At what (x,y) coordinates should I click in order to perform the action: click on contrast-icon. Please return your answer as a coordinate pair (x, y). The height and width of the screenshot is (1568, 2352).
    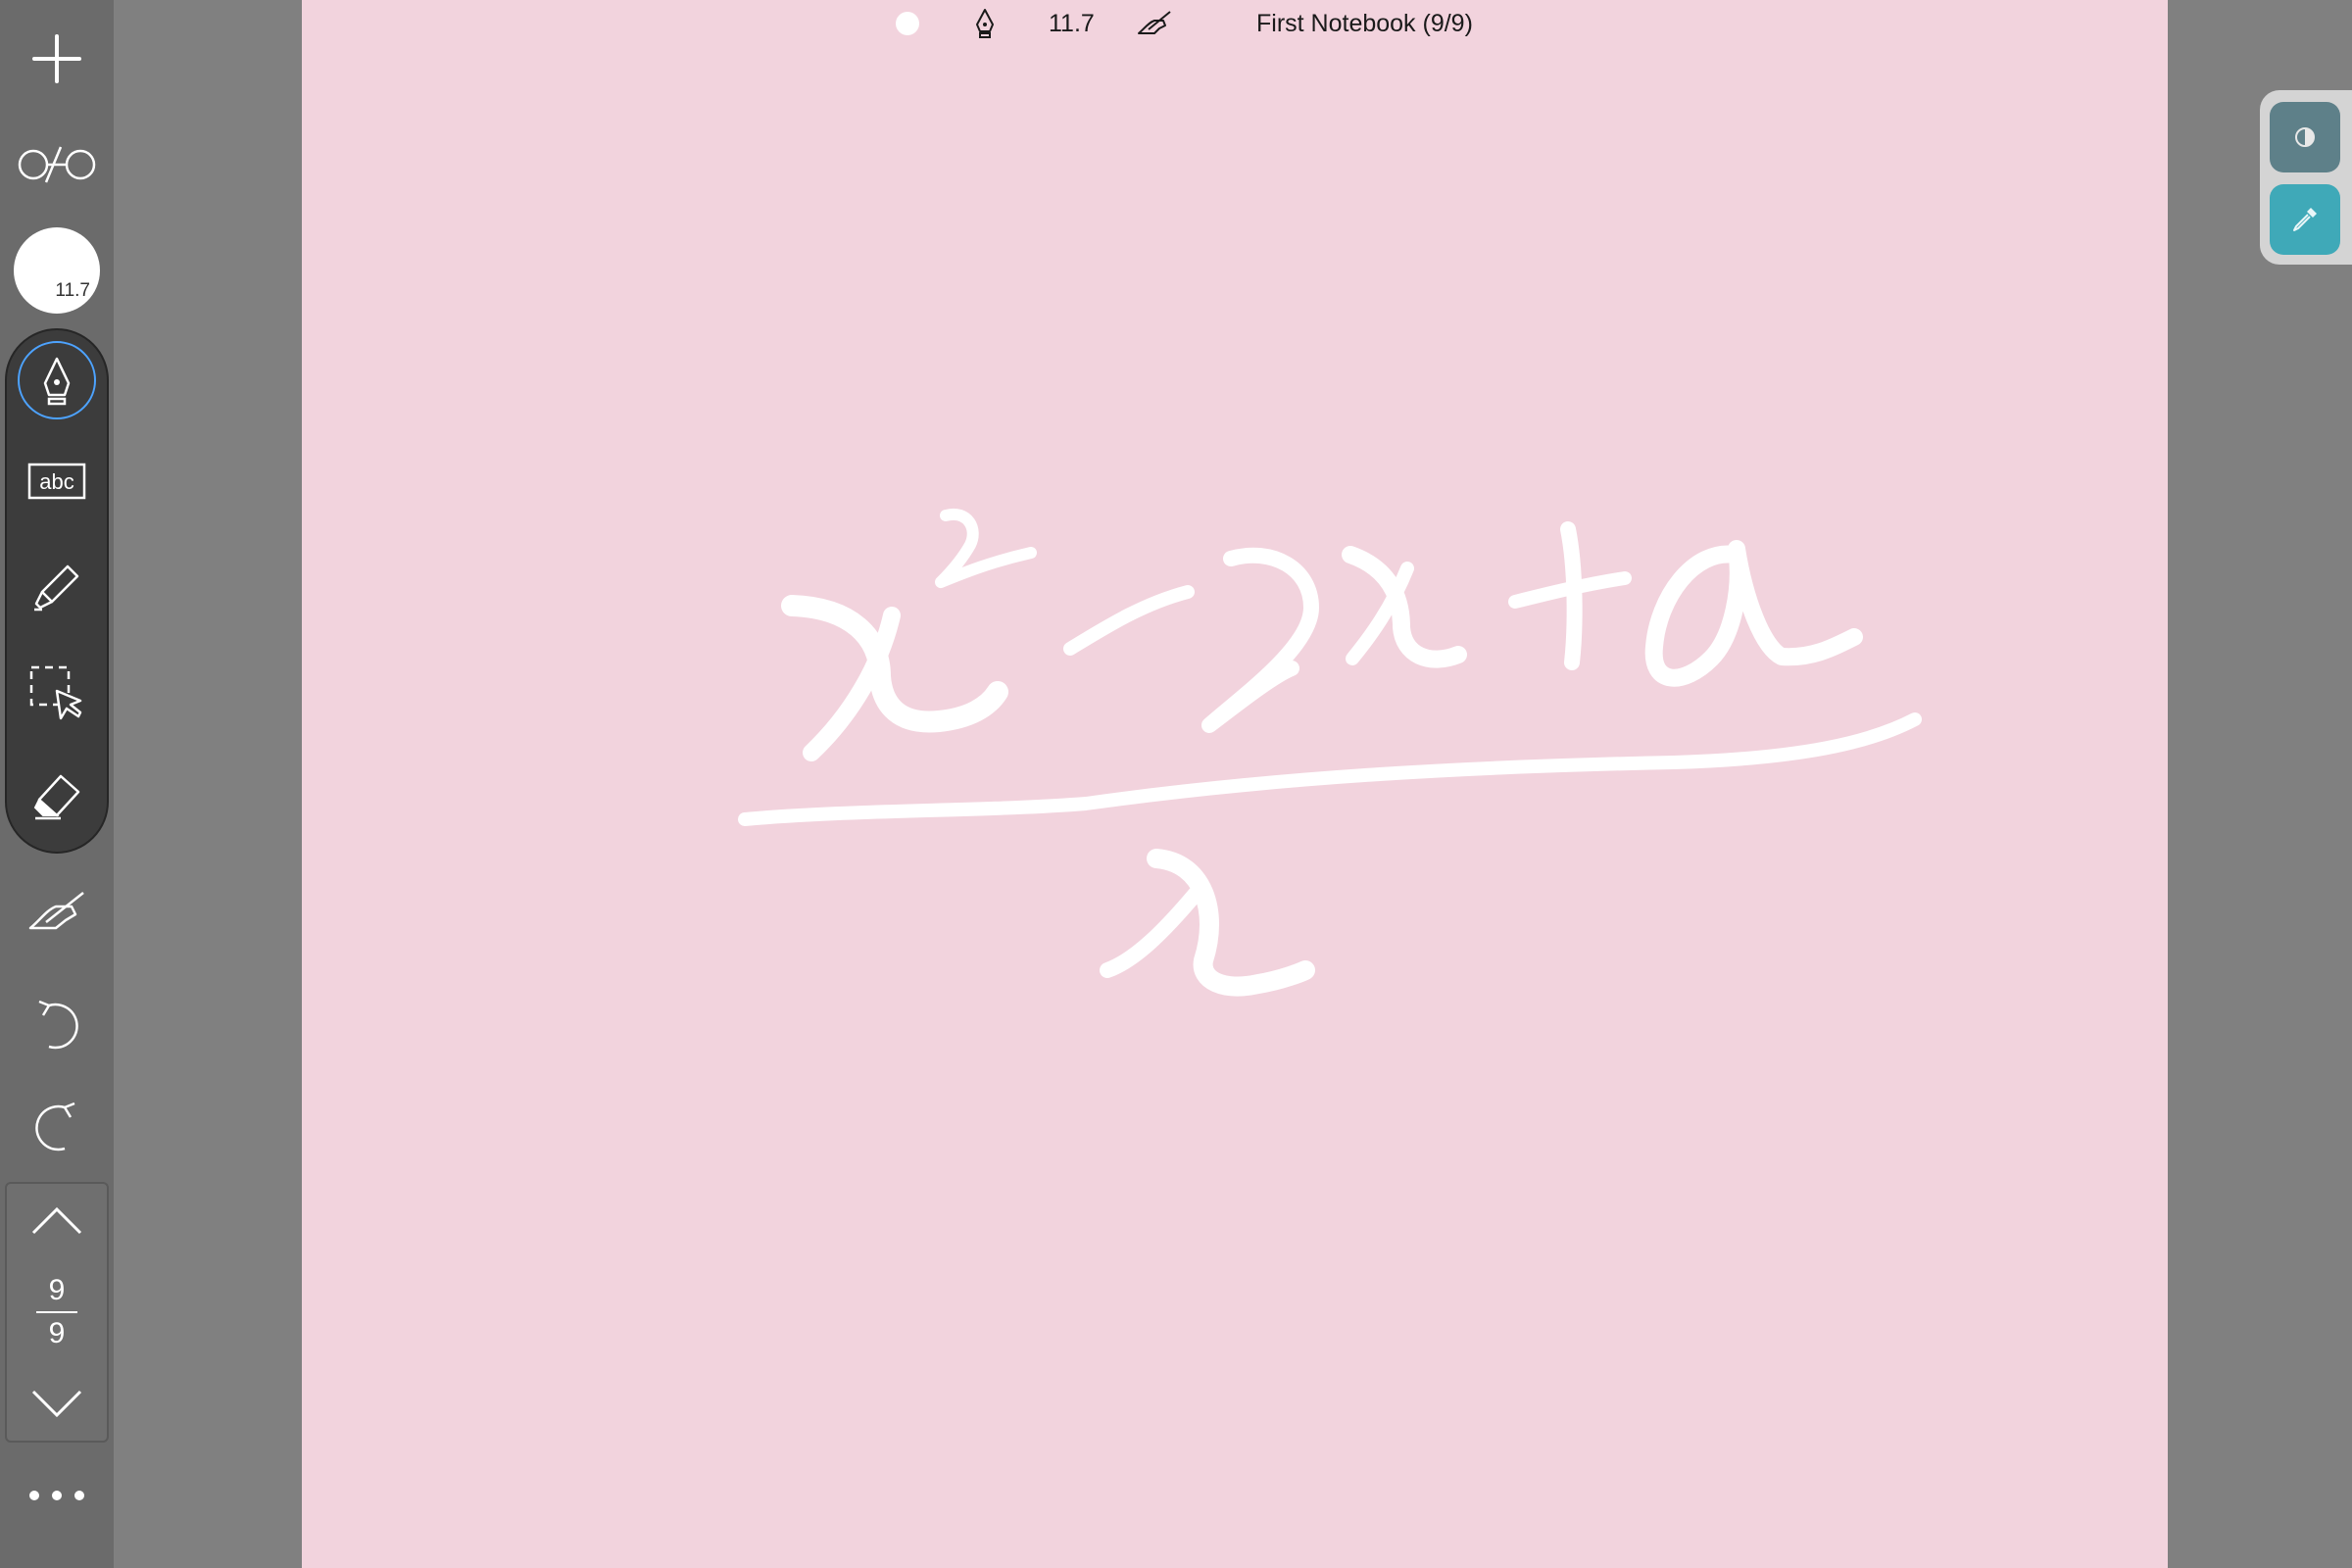
    Looking at the image, I should click on (2305, 137).